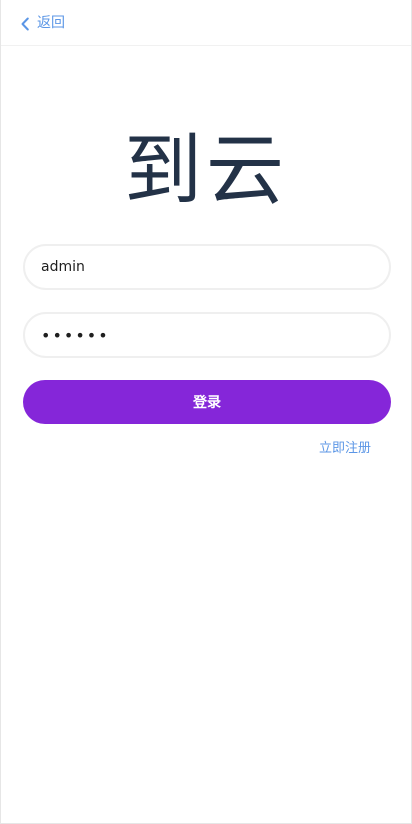 The width and height of the screenshot is (412, 824). I want to click on login-button: 登录, so click(207, 402).